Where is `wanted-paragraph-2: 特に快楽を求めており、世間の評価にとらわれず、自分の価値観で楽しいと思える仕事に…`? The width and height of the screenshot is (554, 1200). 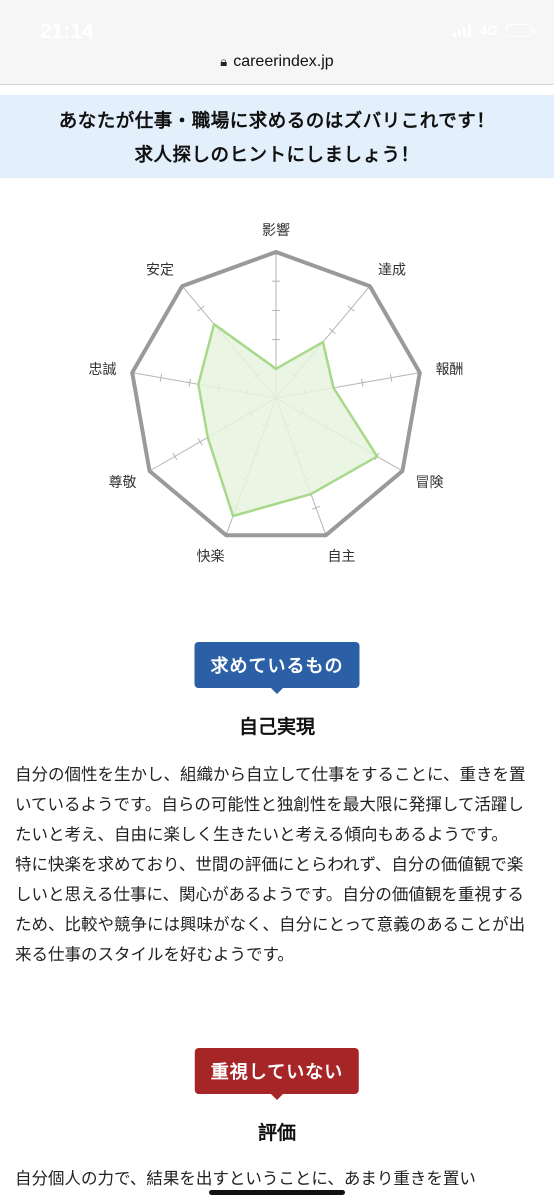 wanted-paragraph-2: 特に快楽を求めており、世間の評価にとらわれず、自分の価値観で楽しいと思える仕事に… is located at coordinates (270, 909).